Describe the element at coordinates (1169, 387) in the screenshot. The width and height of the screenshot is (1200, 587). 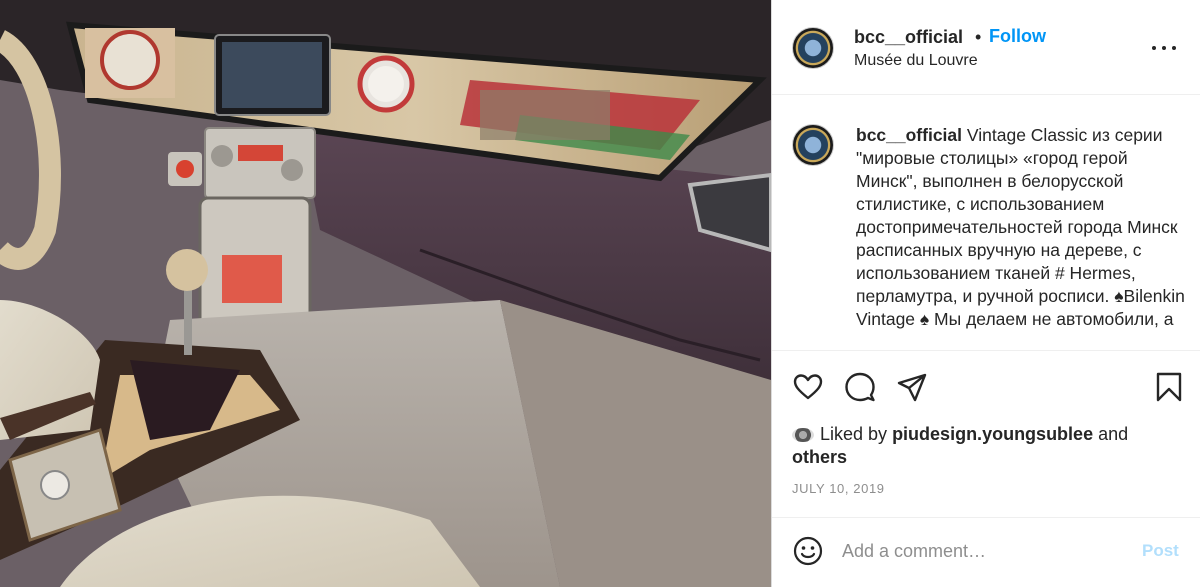
I see `bookmark-icon` at that location.